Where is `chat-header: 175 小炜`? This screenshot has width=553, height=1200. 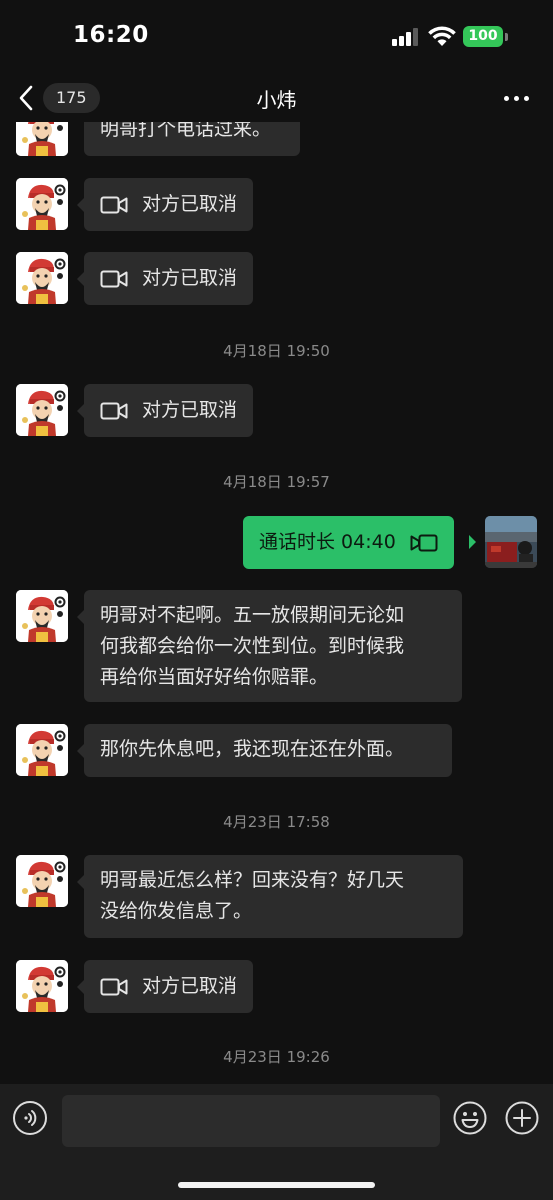 chat-header: 175 小炜 is located at coordinates (276, 98).